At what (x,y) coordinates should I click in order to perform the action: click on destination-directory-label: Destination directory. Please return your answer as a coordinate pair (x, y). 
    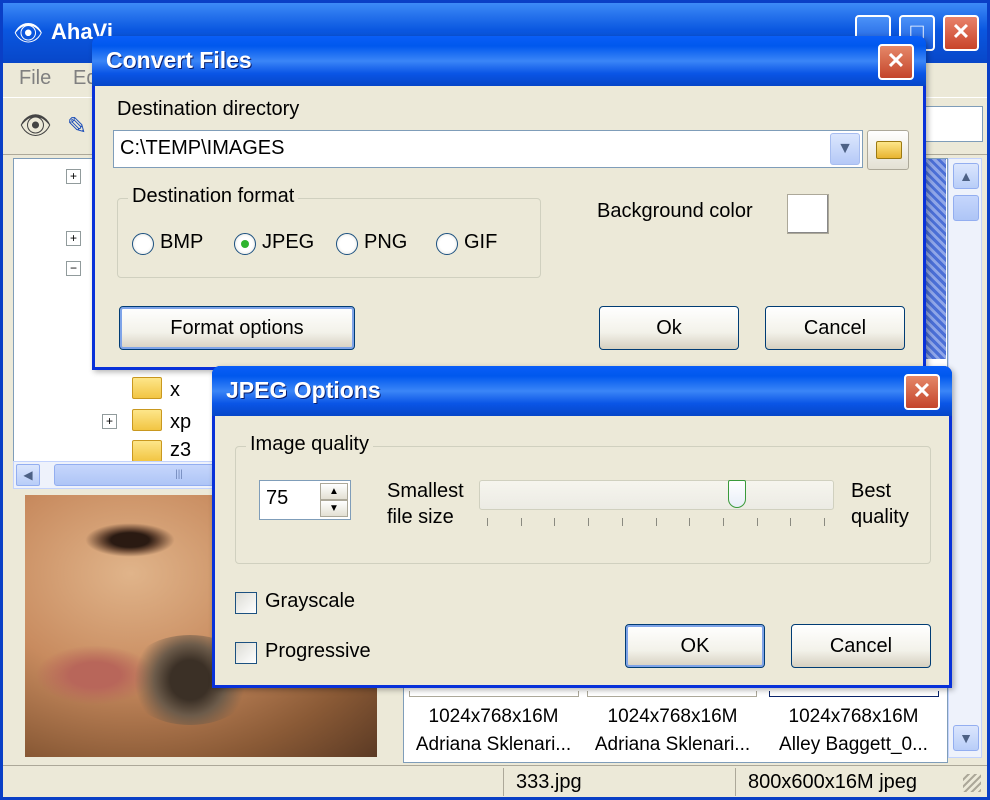
    Looking at the image, I should click on (208, 109).